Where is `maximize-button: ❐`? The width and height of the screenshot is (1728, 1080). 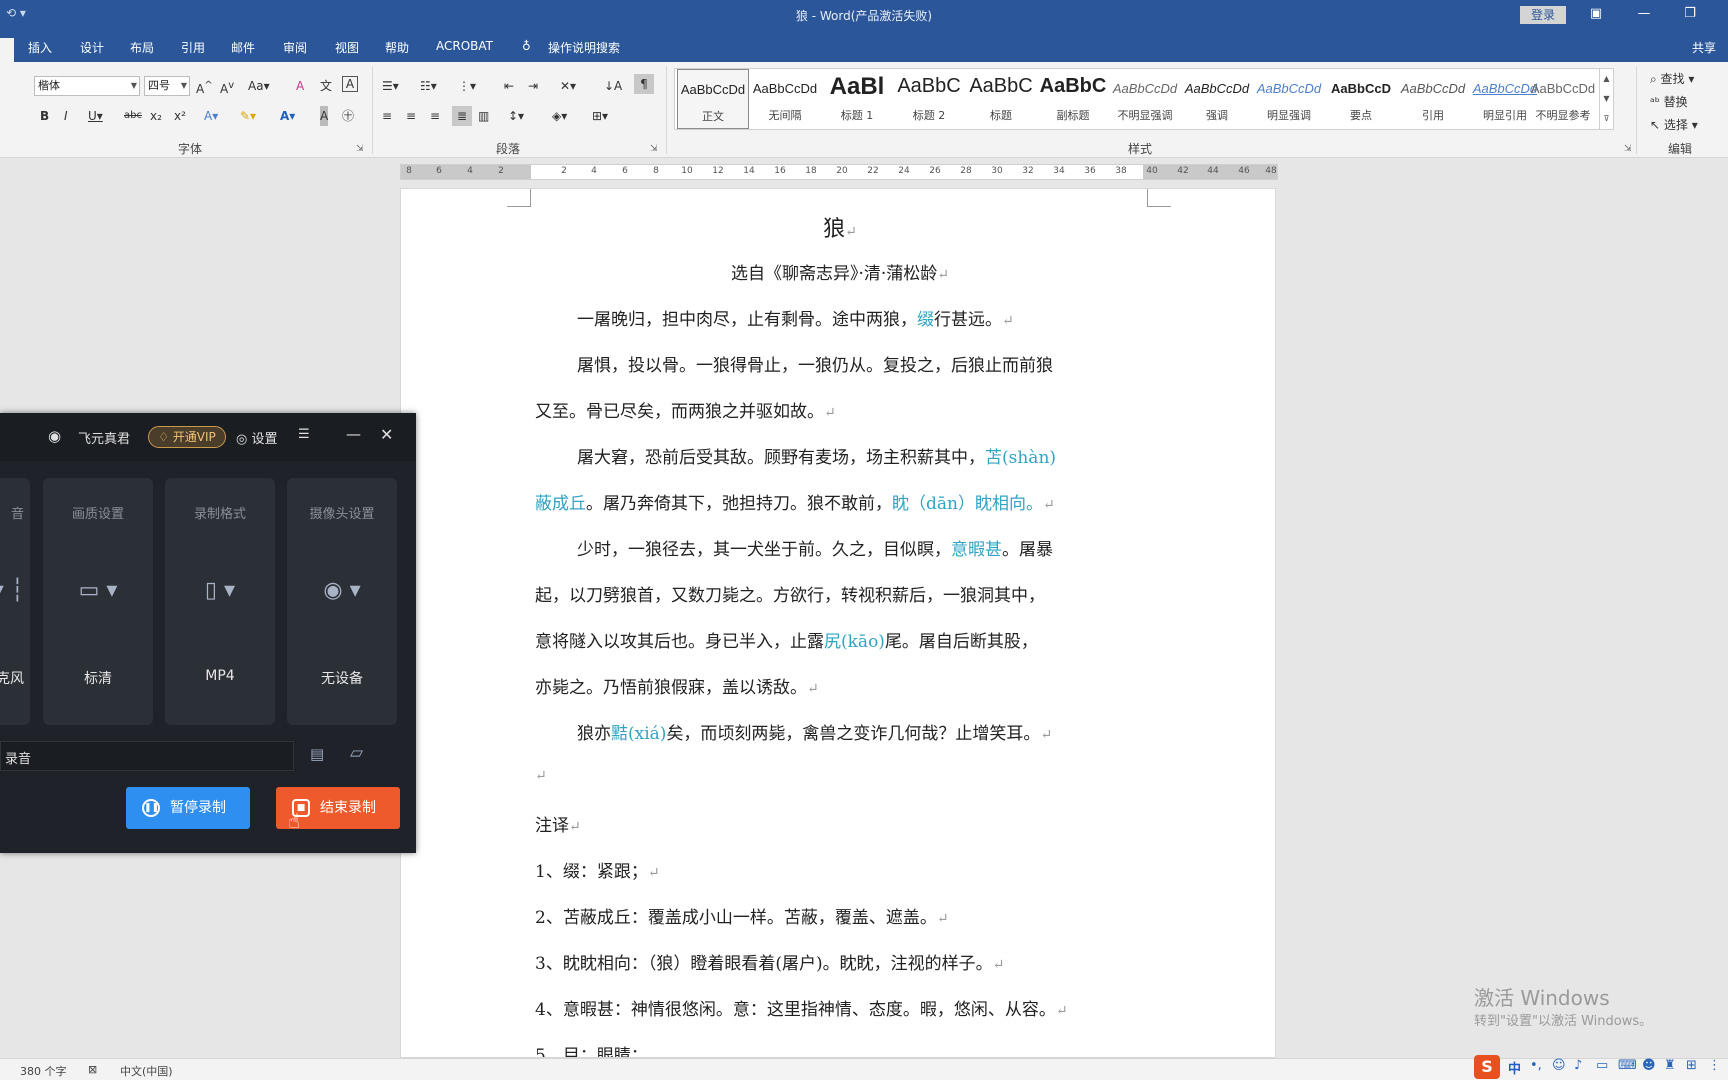
maximize-button: ❐ is located at coordinates (1690, 13).